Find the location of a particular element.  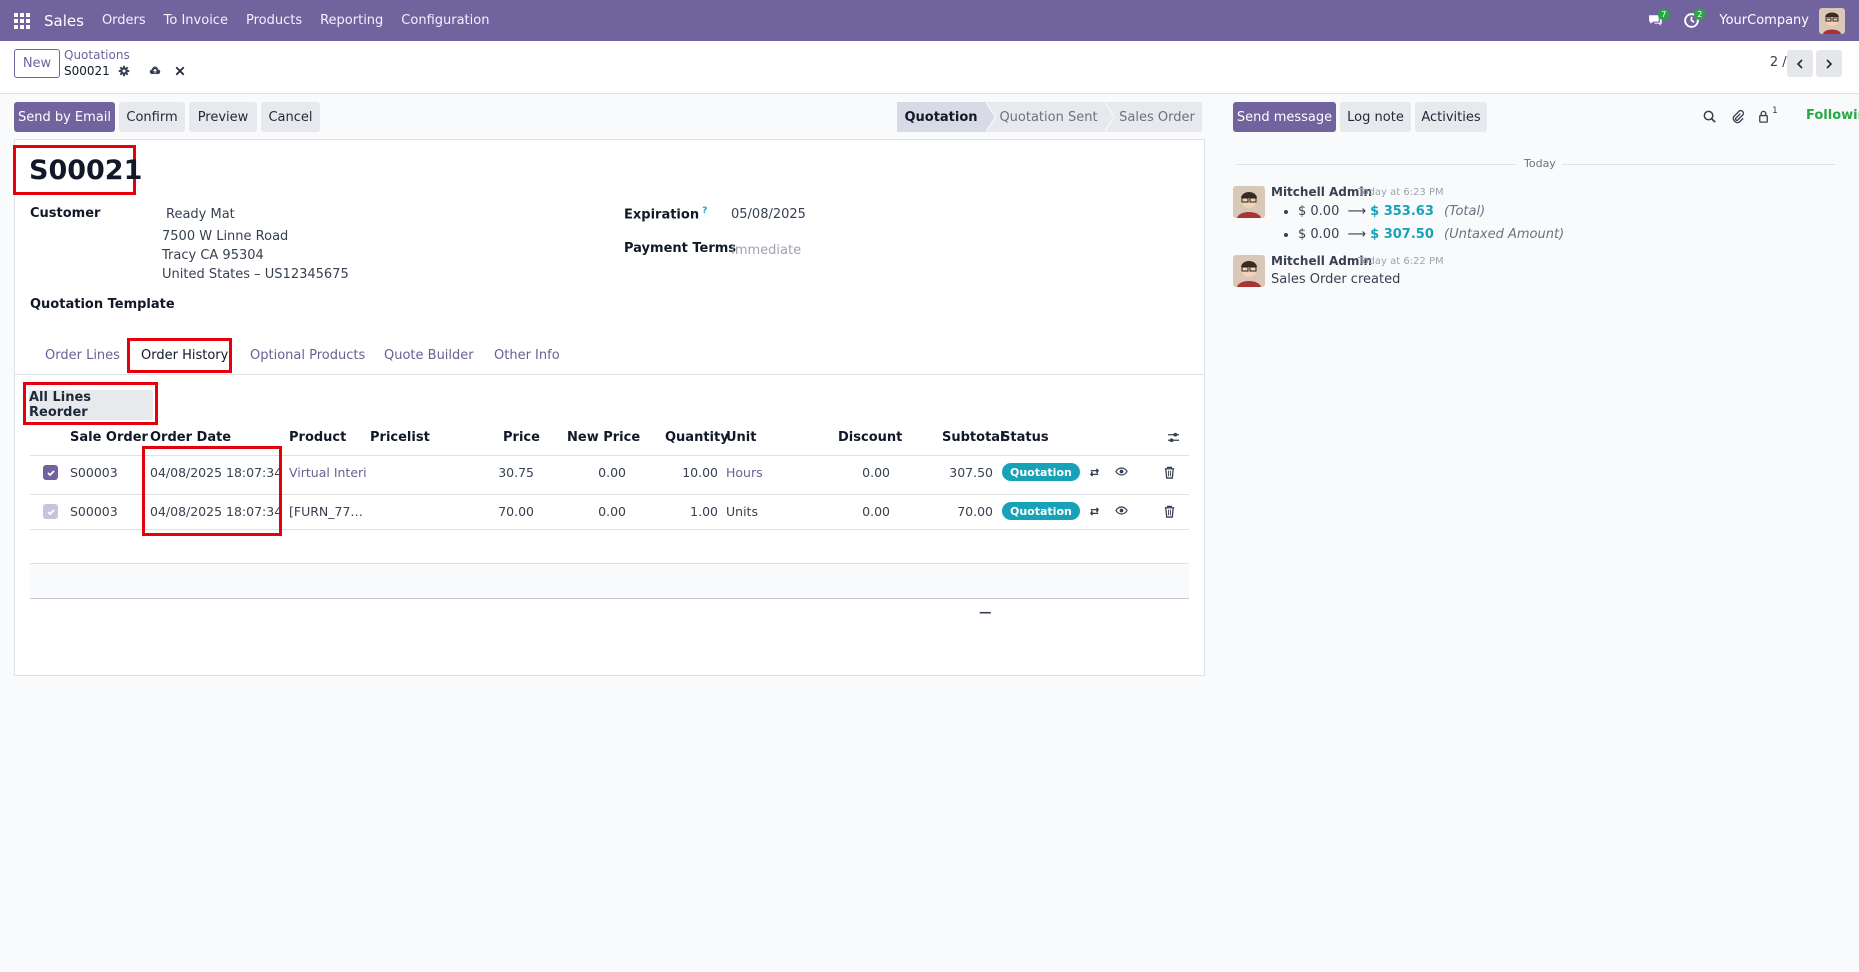

message-1-avatar is located at coordinates (1249, 202).